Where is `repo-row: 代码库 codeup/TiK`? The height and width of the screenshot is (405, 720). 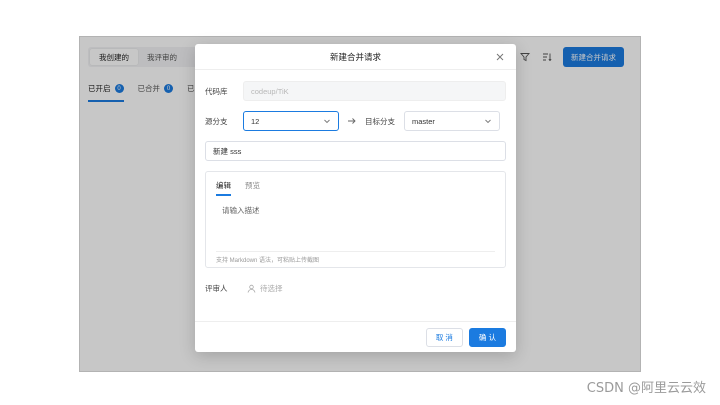
repo-row: 代码库 codeup/TiK is located at coordinates (355, 91).